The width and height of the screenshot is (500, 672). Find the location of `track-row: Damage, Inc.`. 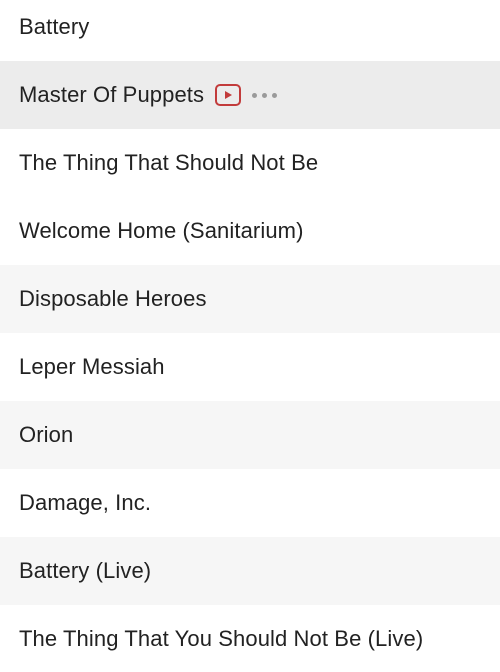

track-row: Damage, Inc. is located at coordinates (250, 503).